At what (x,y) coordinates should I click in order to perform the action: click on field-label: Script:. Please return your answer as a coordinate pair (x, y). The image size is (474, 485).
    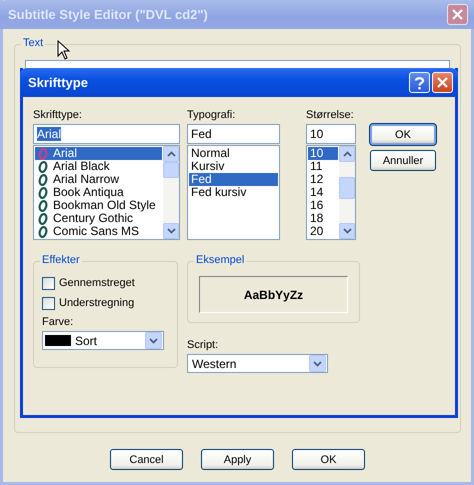
    Looking at the image, I should click on (203, 345).